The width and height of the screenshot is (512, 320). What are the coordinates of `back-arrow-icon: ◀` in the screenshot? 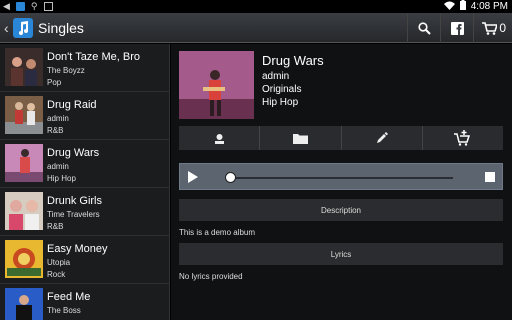 It's located at (6, 6).